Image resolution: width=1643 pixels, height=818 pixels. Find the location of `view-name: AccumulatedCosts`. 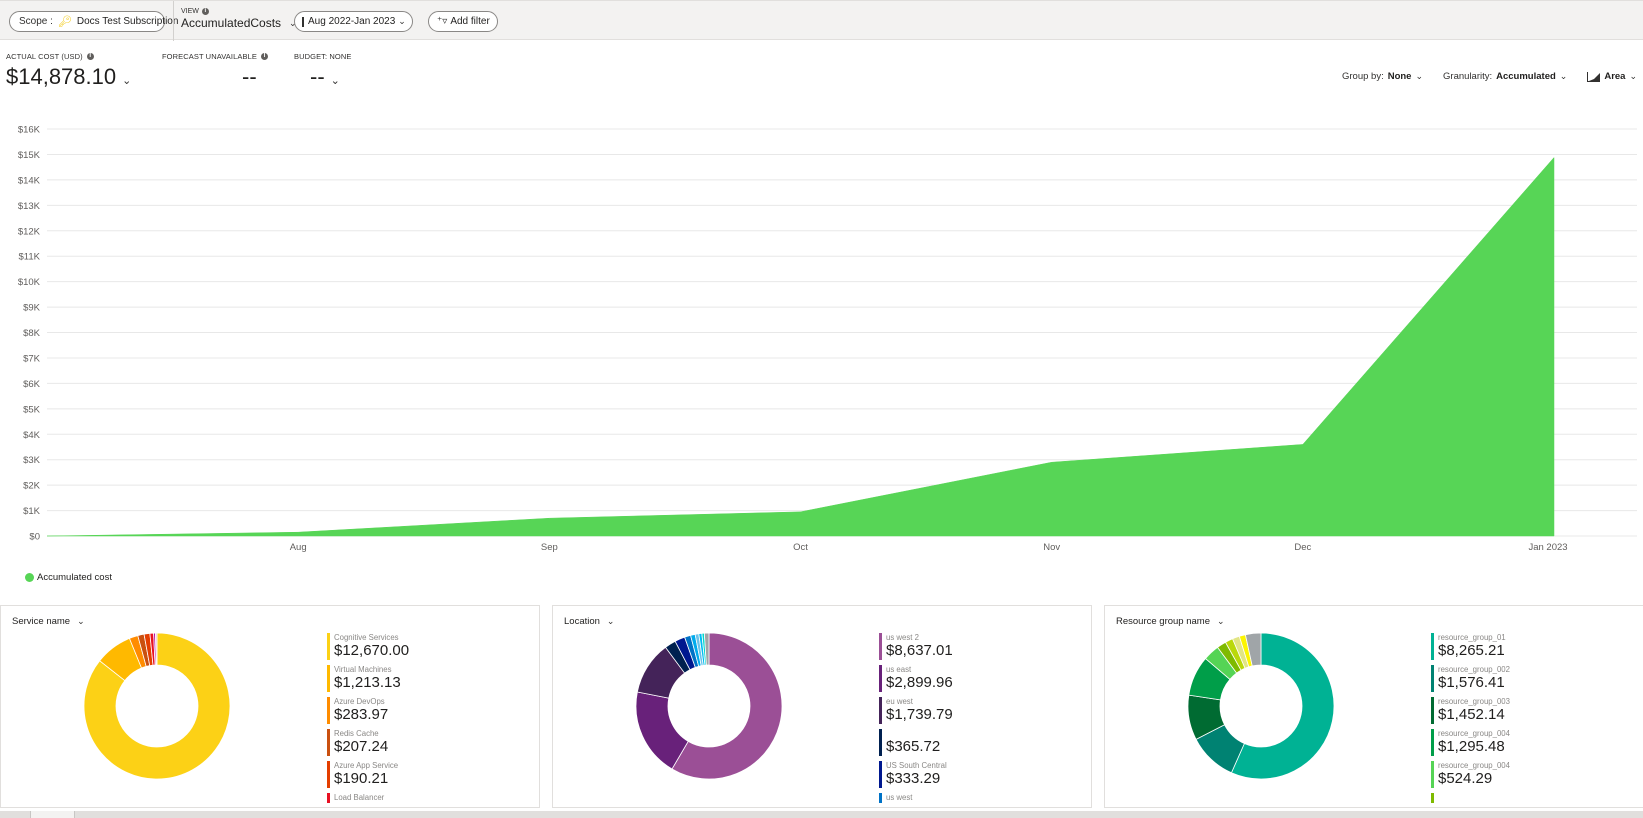

view-name: AccumulatedCosts is located at coordinates (231, 23).